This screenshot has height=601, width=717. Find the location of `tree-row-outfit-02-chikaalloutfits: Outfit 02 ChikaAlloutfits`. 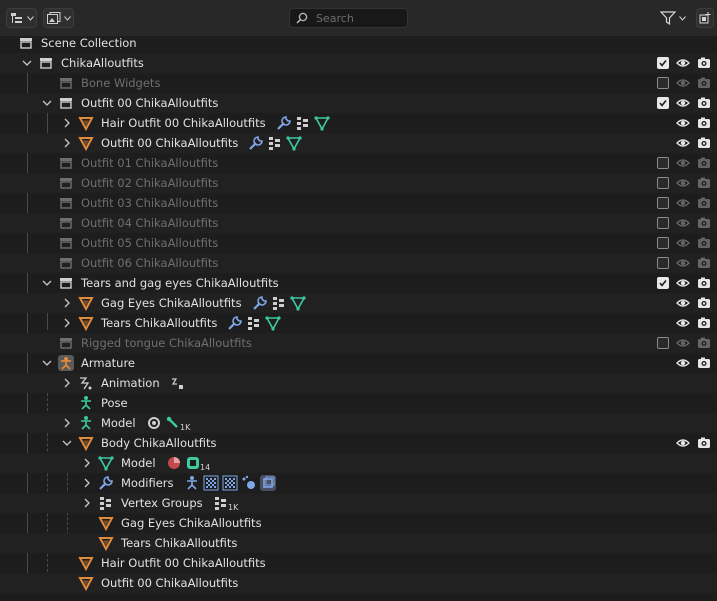

tree-row-outfit-02-chikaalloutfits: Outfit 02 ChikaAlloutfits is located at coordinates (358, 183).